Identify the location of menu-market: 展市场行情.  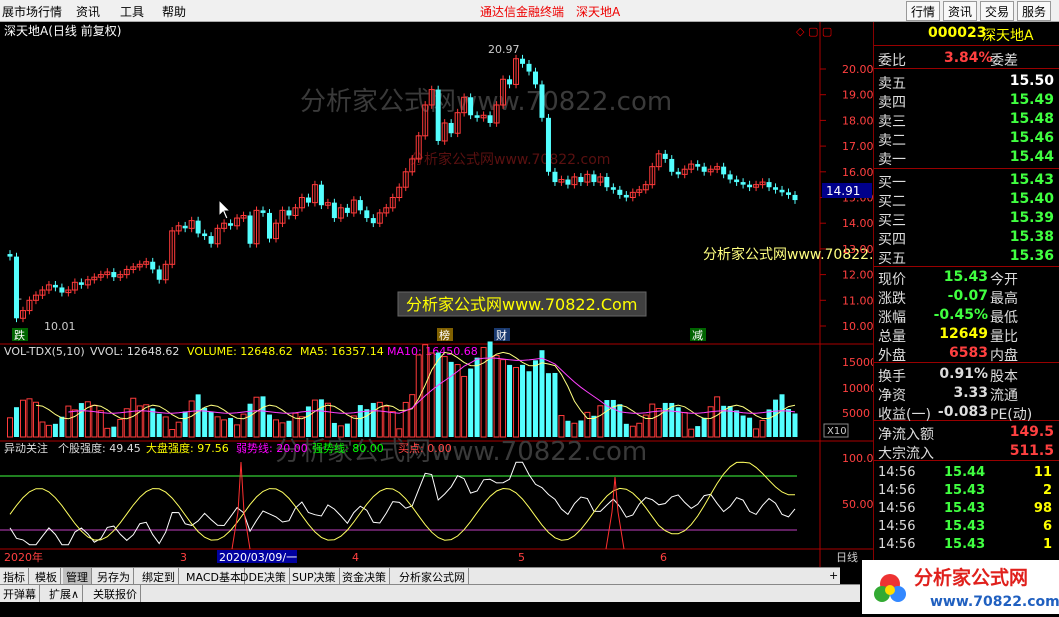
(32, 11).